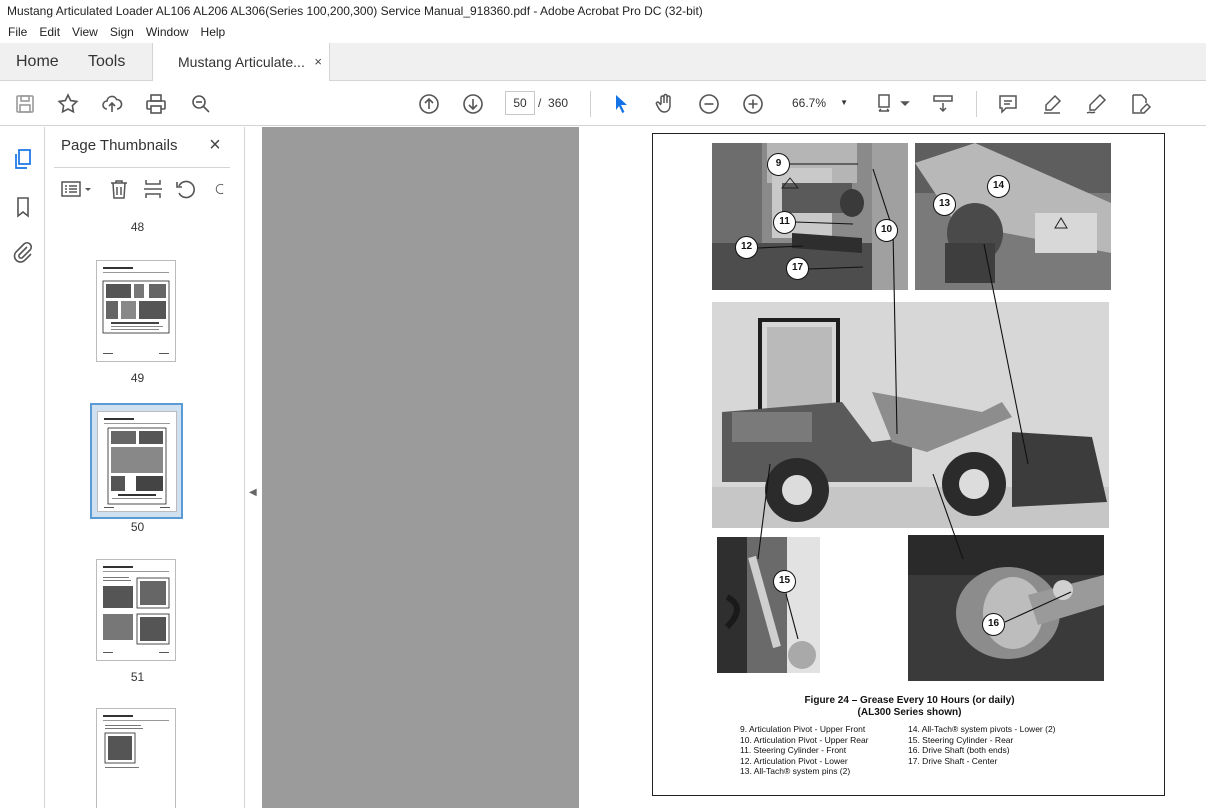 The image size is (1206, 808). I want to click on navigation-rail, so click(22, 467).